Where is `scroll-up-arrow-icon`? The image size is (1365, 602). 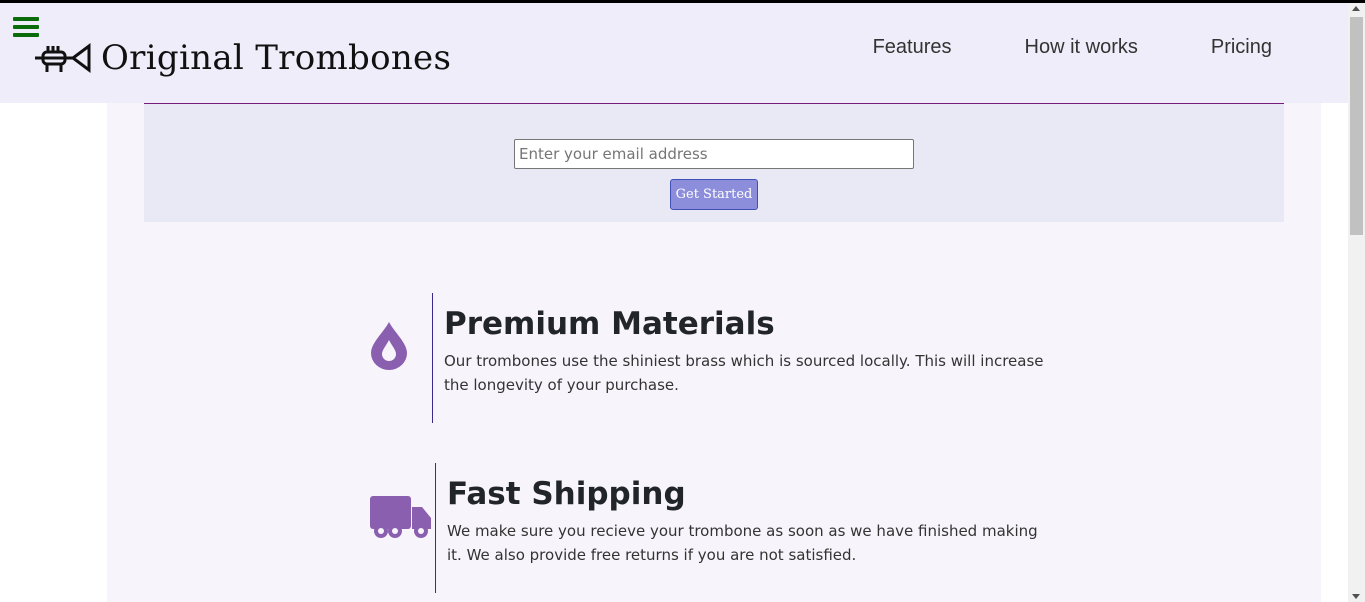 scroll-up-arrow-icon is located at coordinates (1356, 8).